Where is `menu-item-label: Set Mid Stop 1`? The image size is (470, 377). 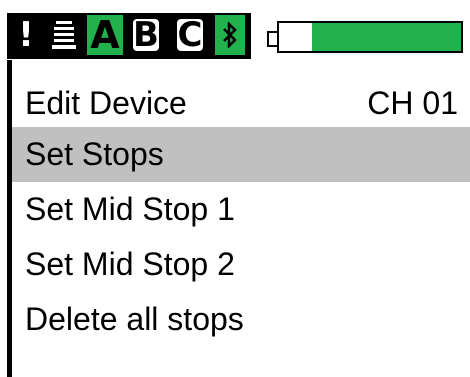 menu-item-label: Set Mid Stop 1 is located at coordinates (130, 209).